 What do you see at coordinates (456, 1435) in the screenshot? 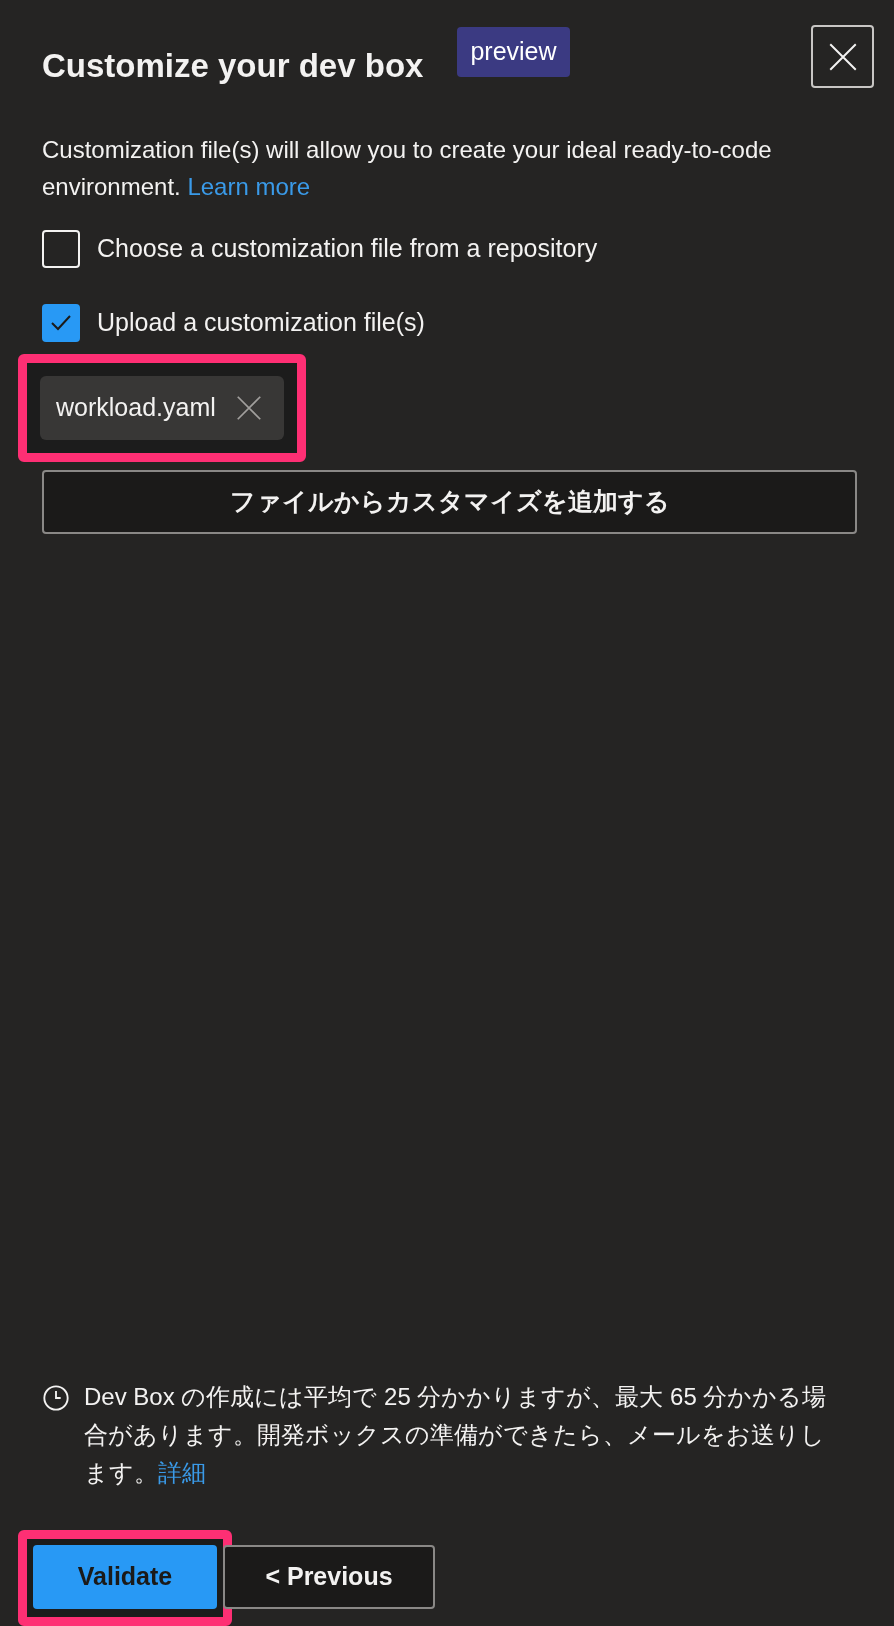
I see `info-note: Dev Box の作成には平均で 25 分かかりますが、最大 65 分かかる場合があります。開発ボックスの準備ができたら、メールをお送りします。詳細` at bounding box center [456, 1435].